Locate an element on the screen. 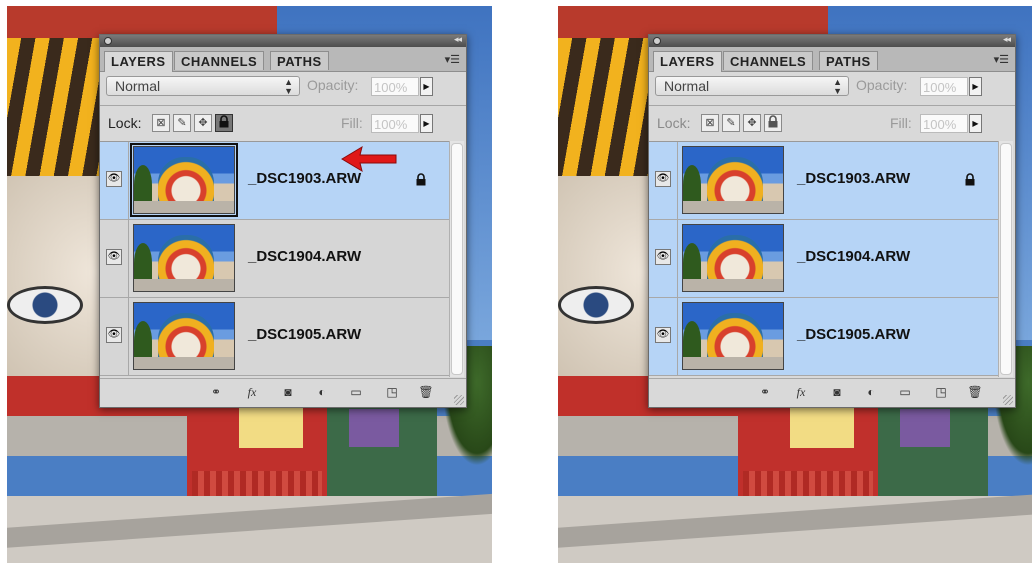 This screenshot has height=565, width=1032. layer-row: 👁 _DSC1903.ARW is located at coordinates (823, 181).